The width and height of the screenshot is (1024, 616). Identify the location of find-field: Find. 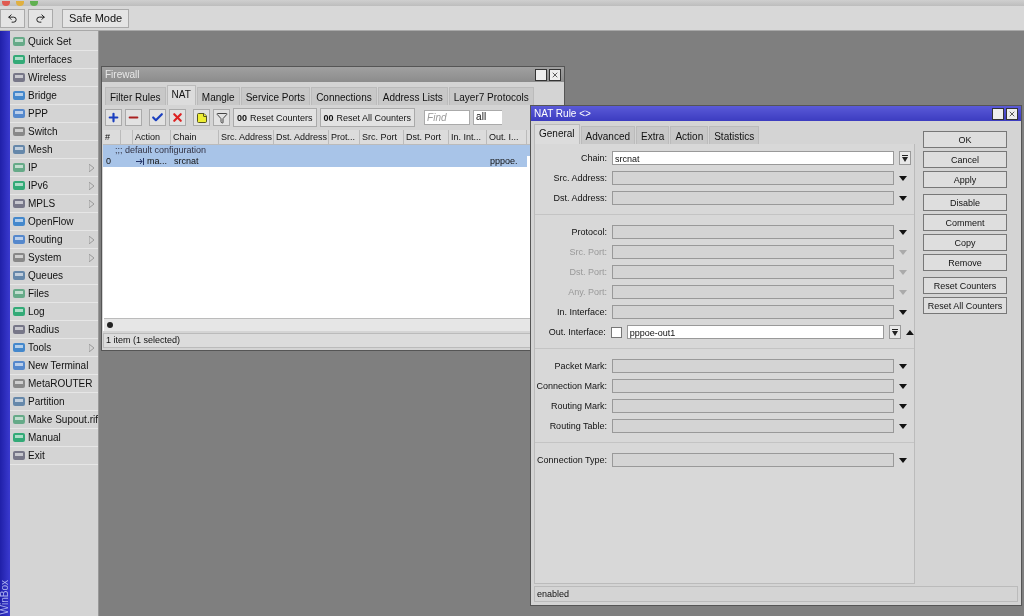
(447, 117).